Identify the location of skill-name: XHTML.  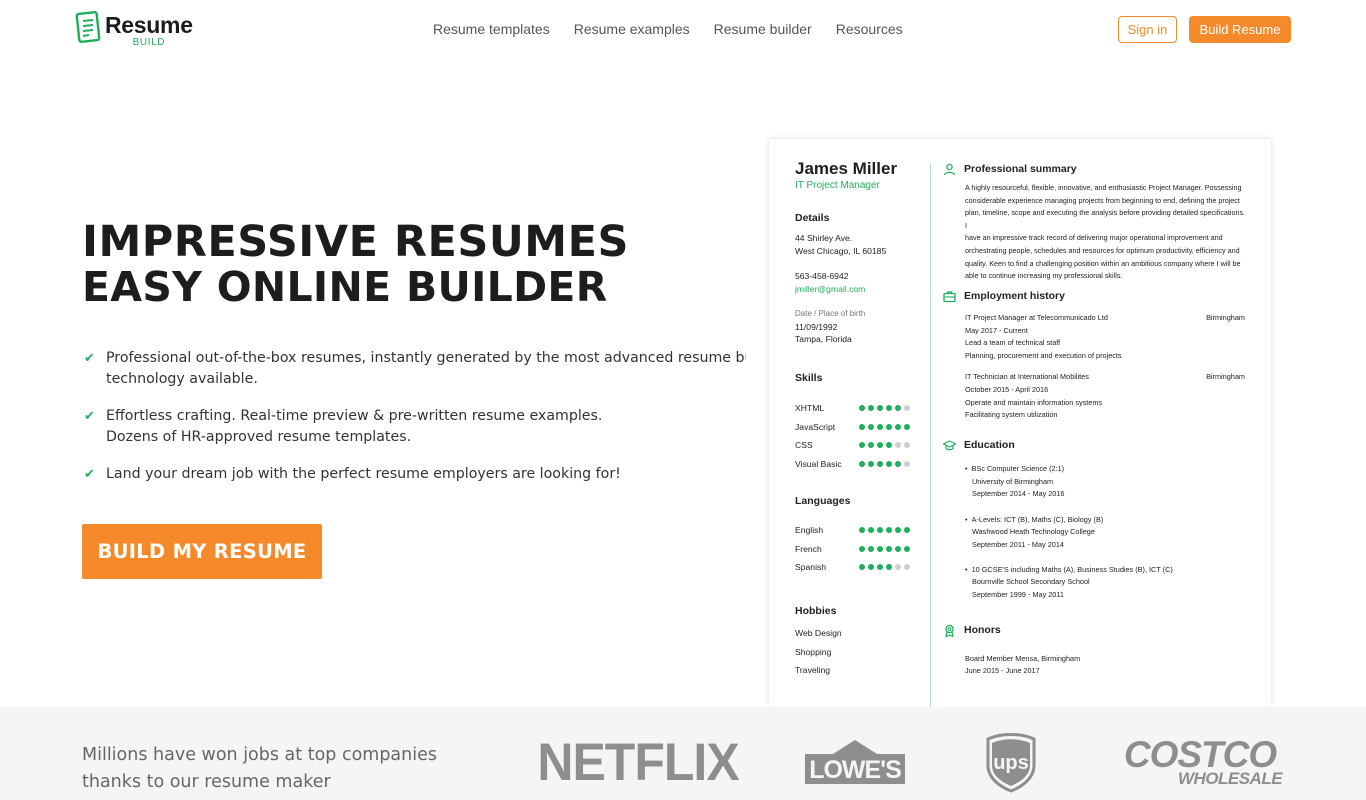
(810, 408).